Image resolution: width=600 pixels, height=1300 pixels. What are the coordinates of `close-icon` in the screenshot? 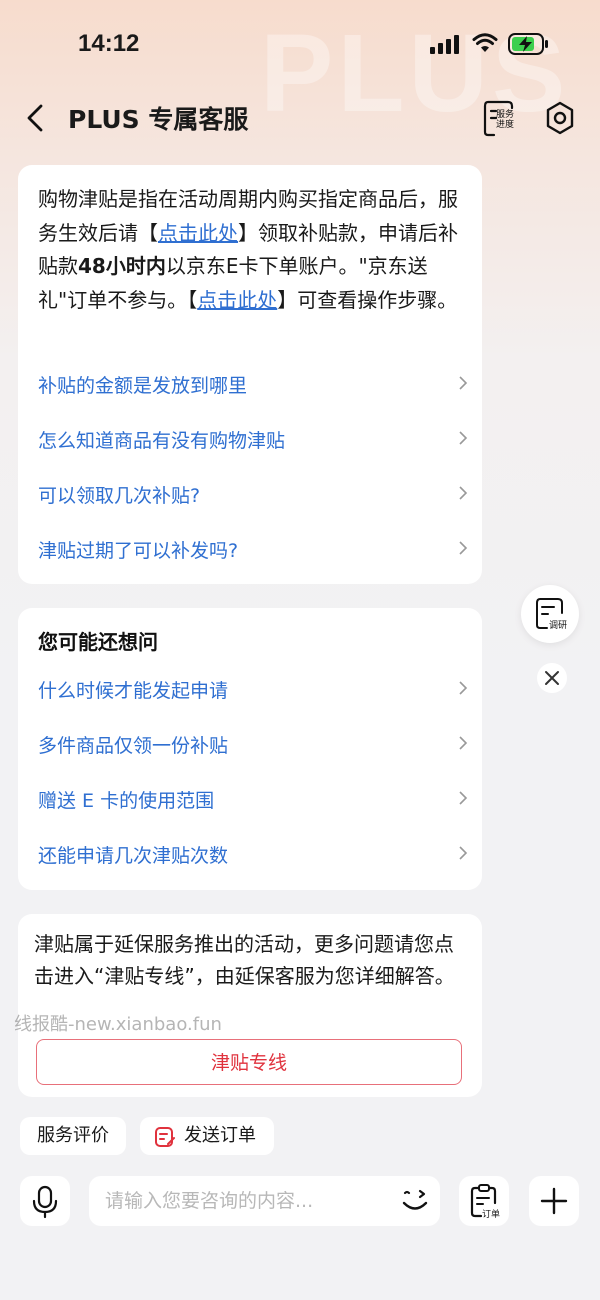 It's located at (552, 678).